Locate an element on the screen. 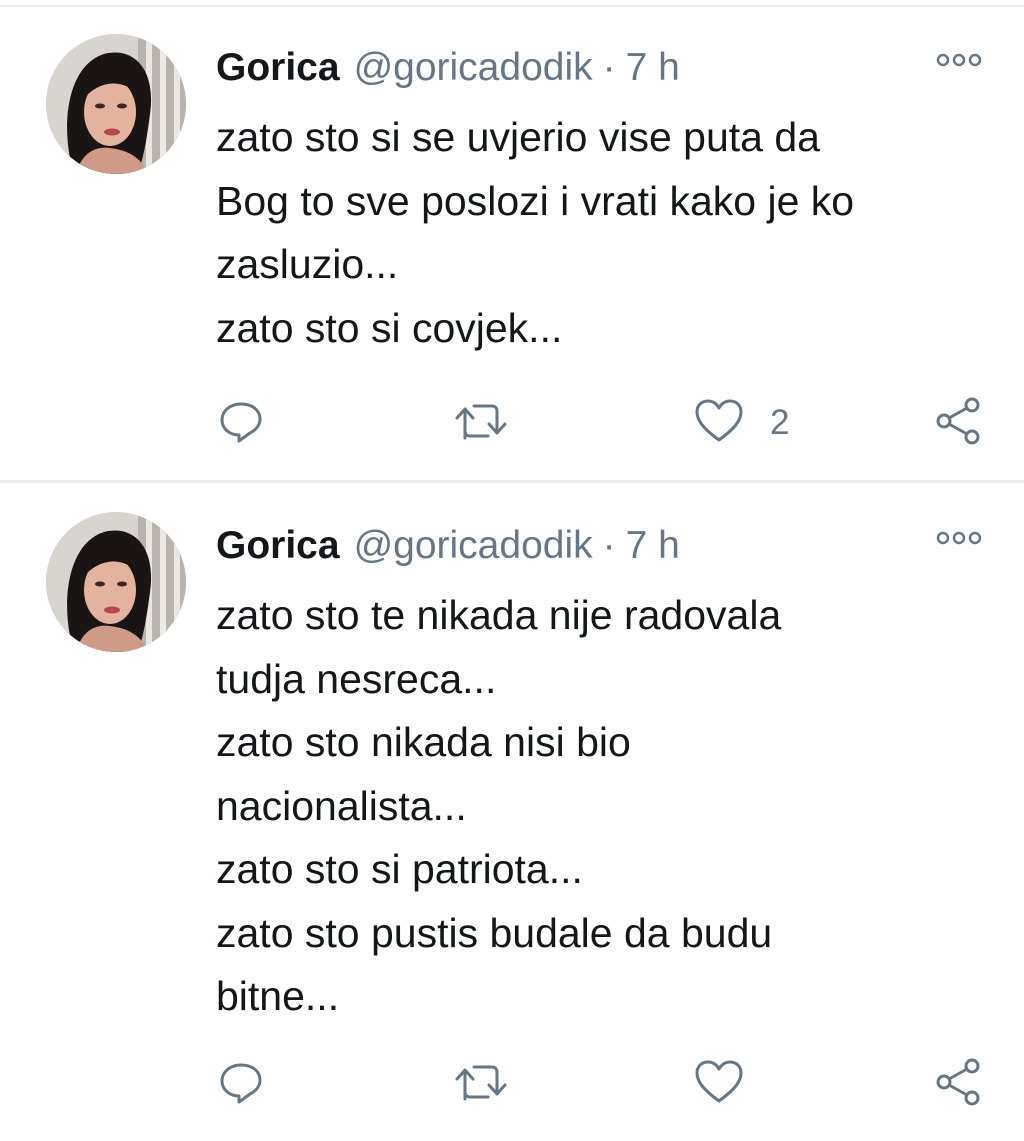 The image size is (1024, 1141). tweet-text-line: Bog to sve poslozi i vrati kako je ko is located at coordinates (535, 200).